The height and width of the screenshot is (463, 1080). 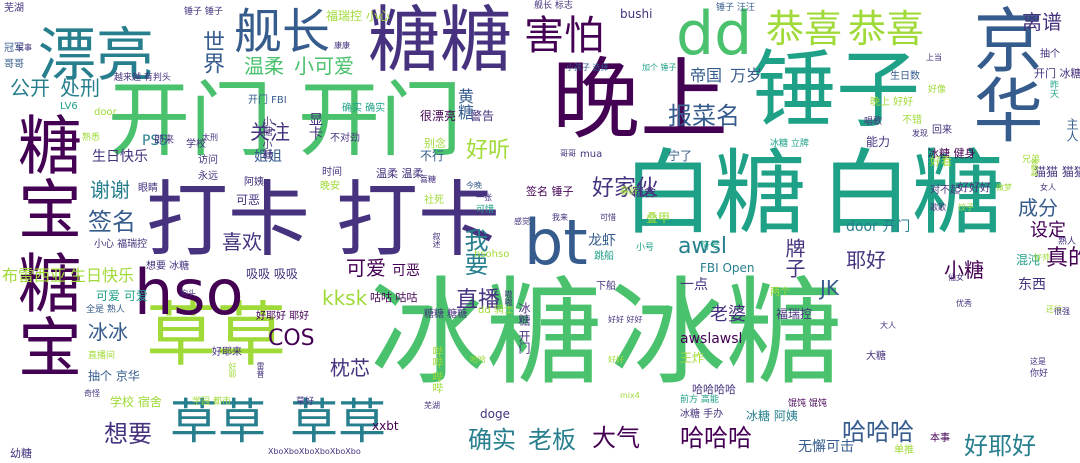 I want to click on word-xiangyao: 枕芯, so click(x=350, y=368).